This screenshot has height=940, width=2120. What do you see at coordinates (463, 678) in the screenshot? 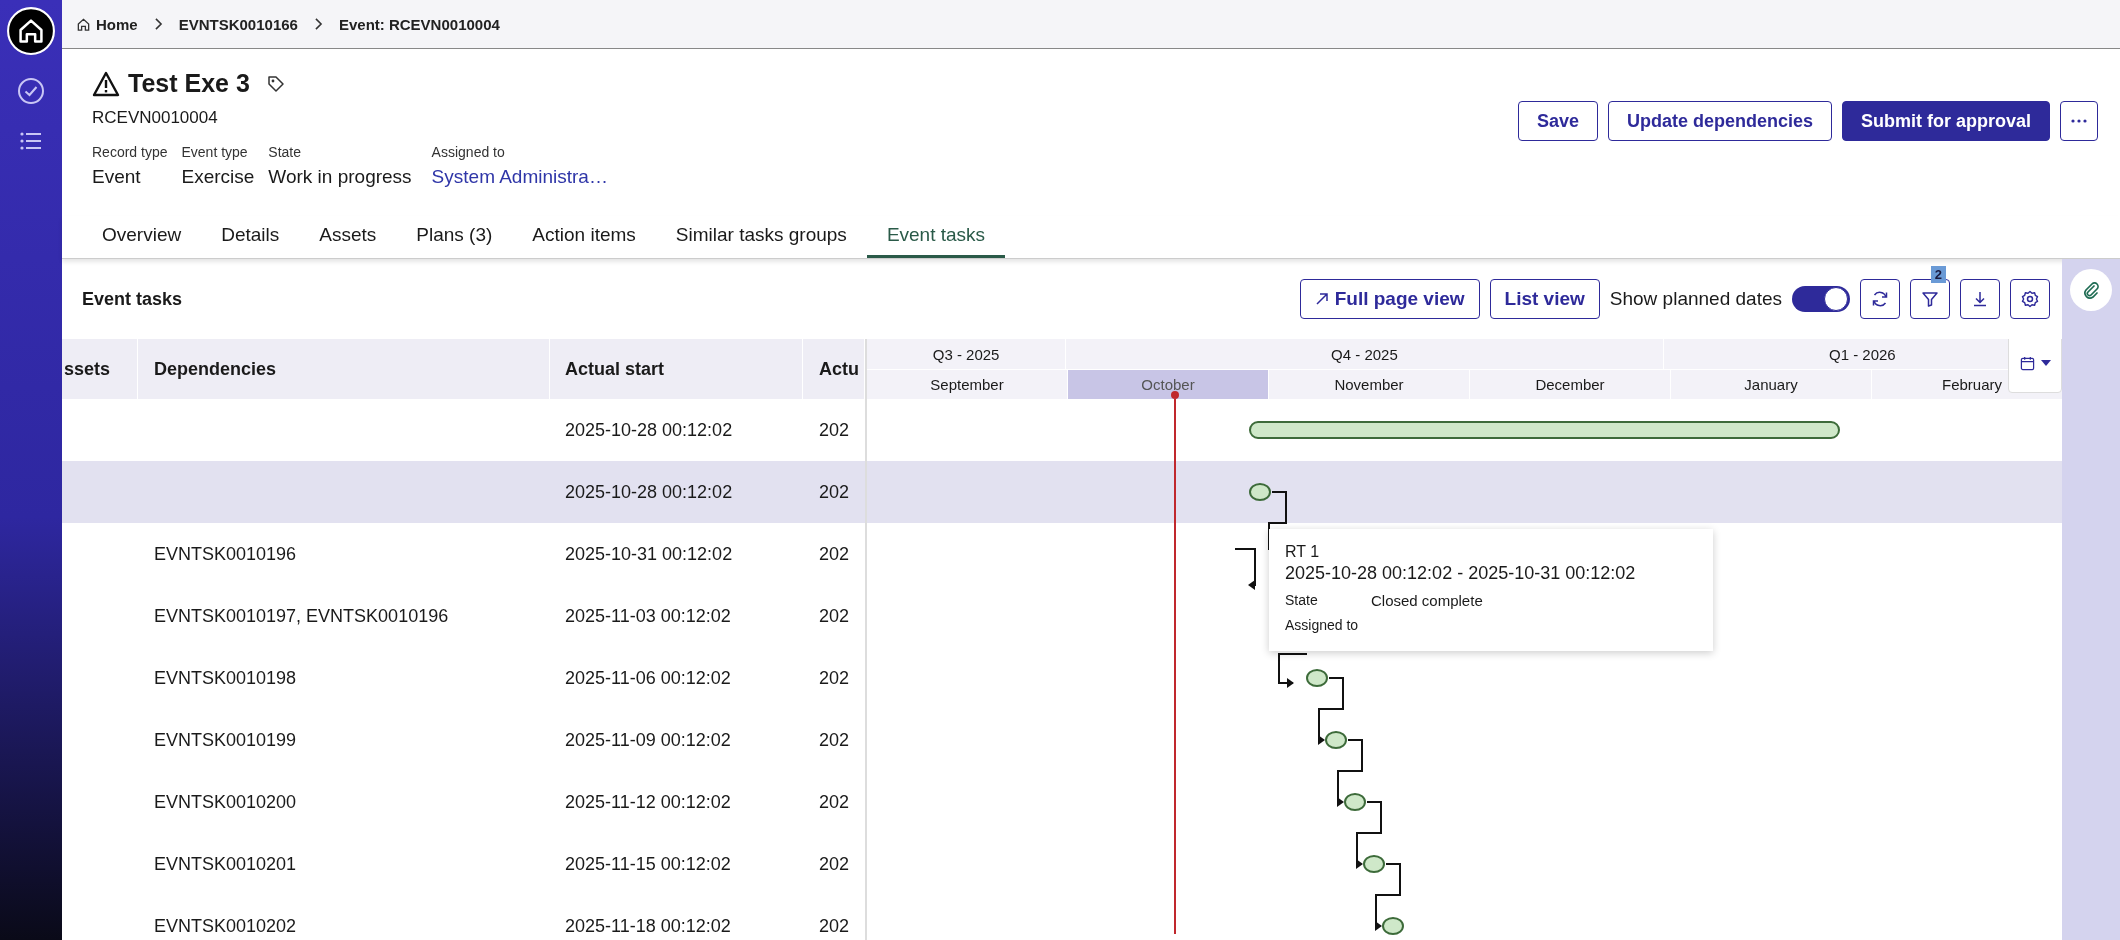
I see `table-row: EVNTSK0010198 2025-11-06 00:12:02 202` at bounding box center [463, 678].